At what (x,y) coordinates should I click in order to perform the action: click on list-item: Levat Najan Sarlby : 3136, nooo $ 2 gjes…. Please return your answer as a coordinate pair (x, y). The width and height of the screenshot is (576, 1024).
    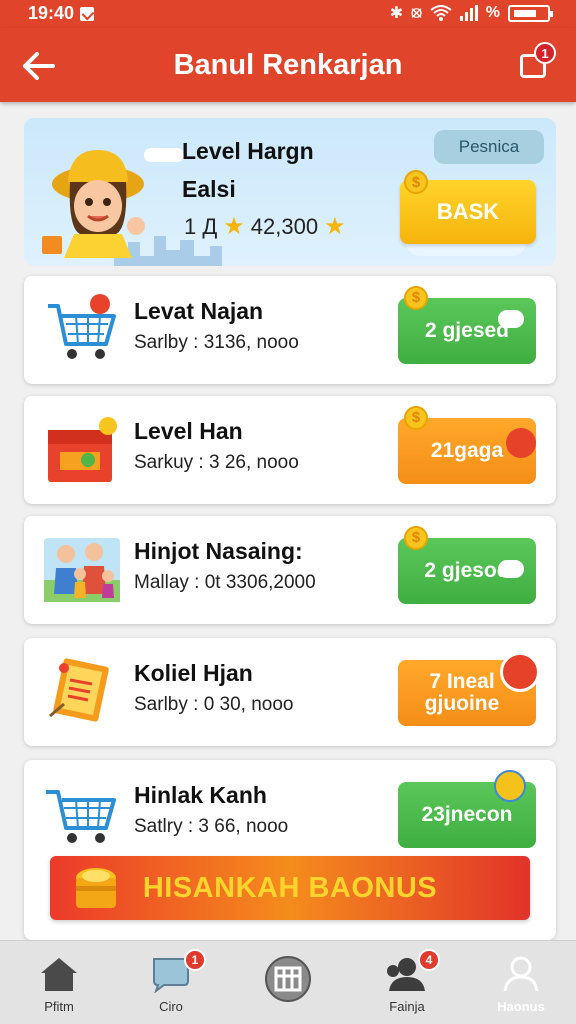
    Looking at the image, I should click on (290, 330).